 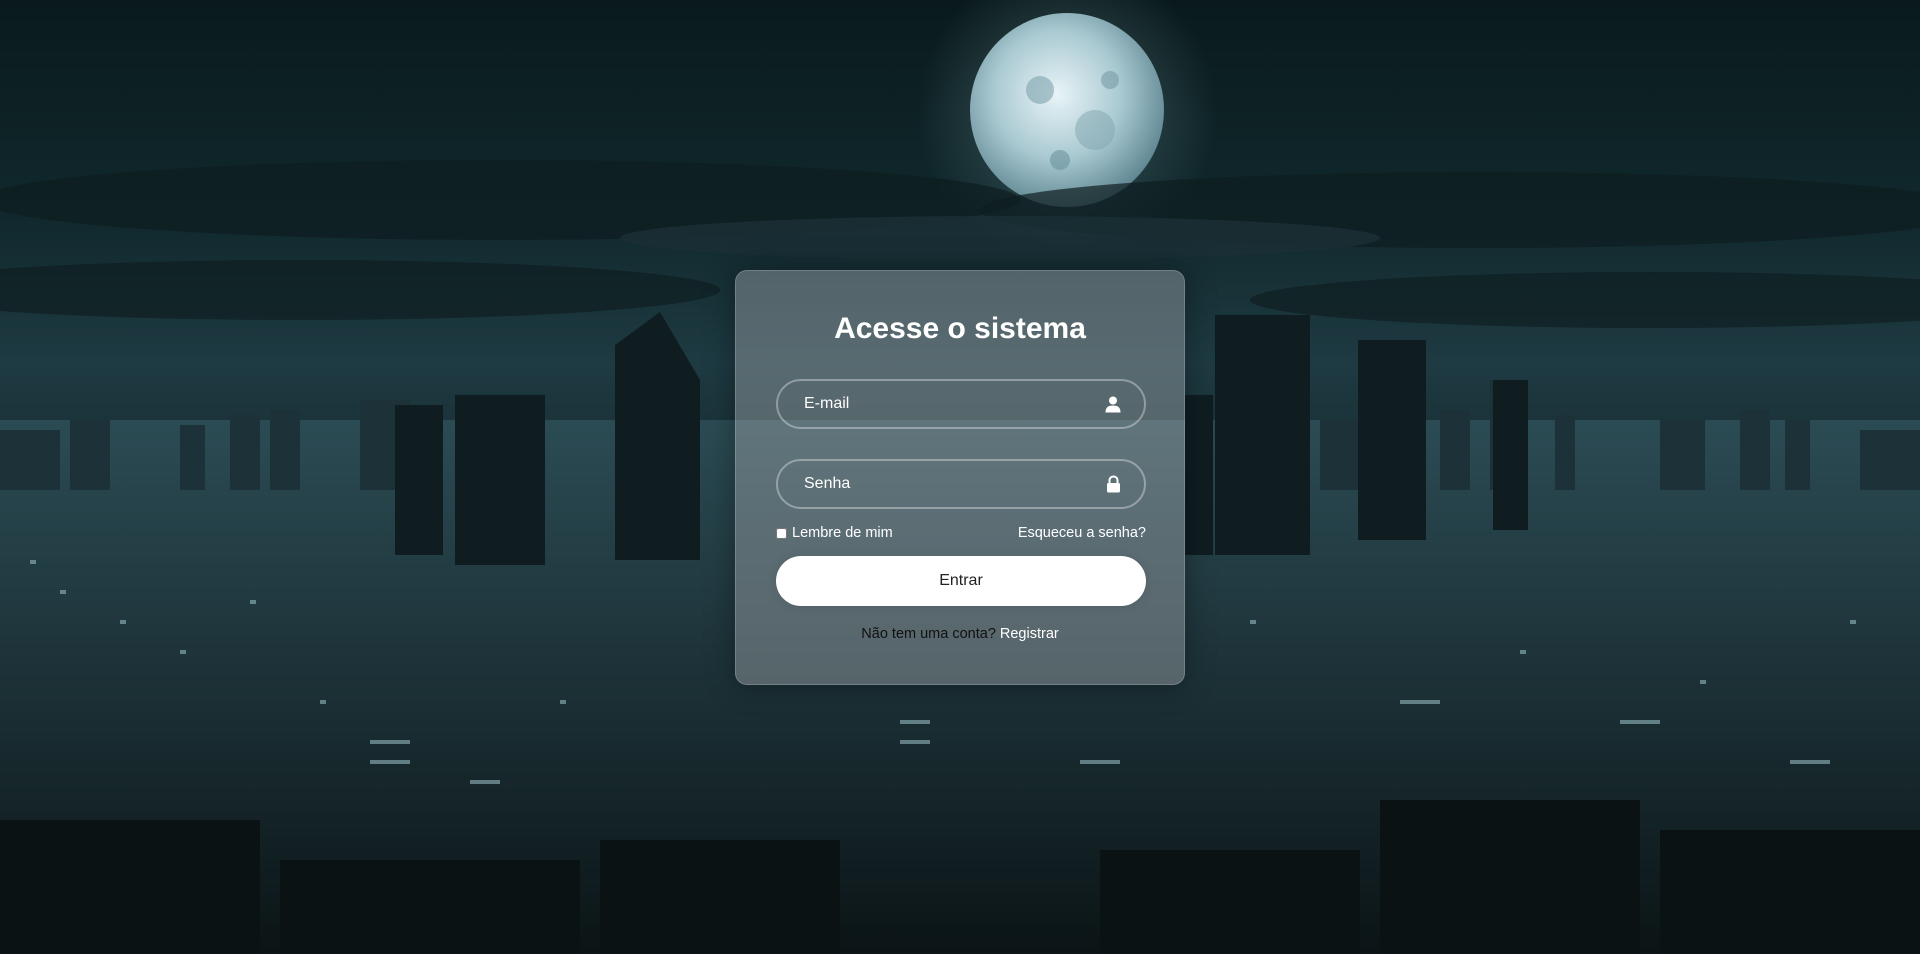 I want to click on register-link: Registrar, so click(x=1029, y=634).